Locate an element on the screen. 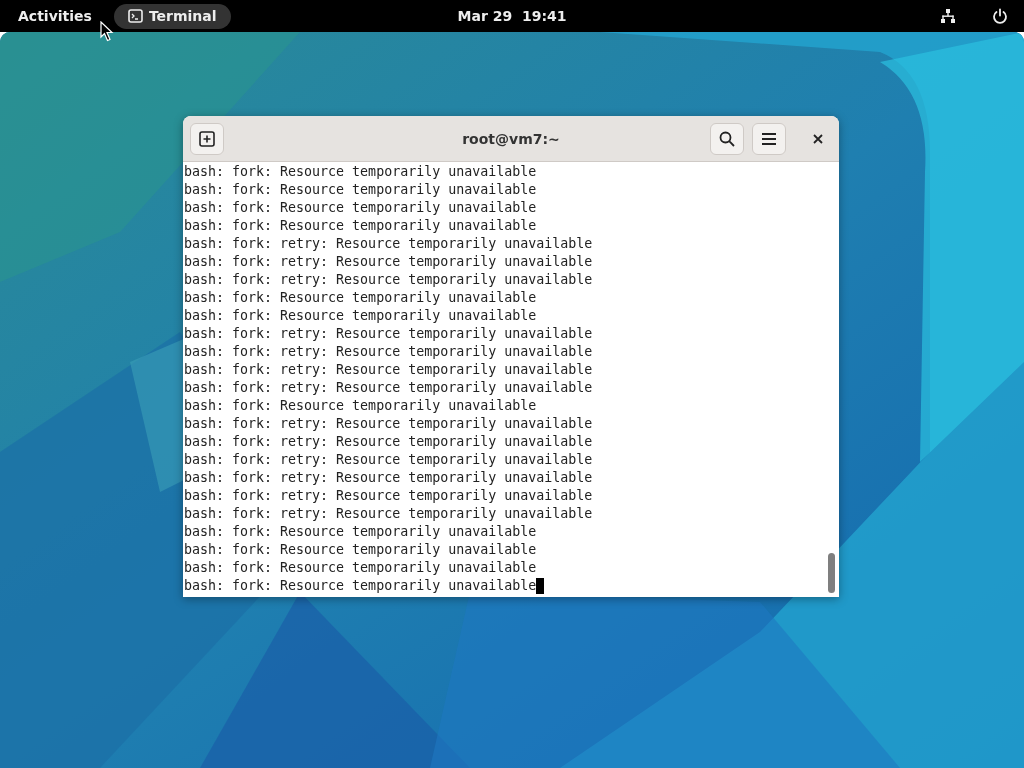  search-button is located at coordinates (727, 138).